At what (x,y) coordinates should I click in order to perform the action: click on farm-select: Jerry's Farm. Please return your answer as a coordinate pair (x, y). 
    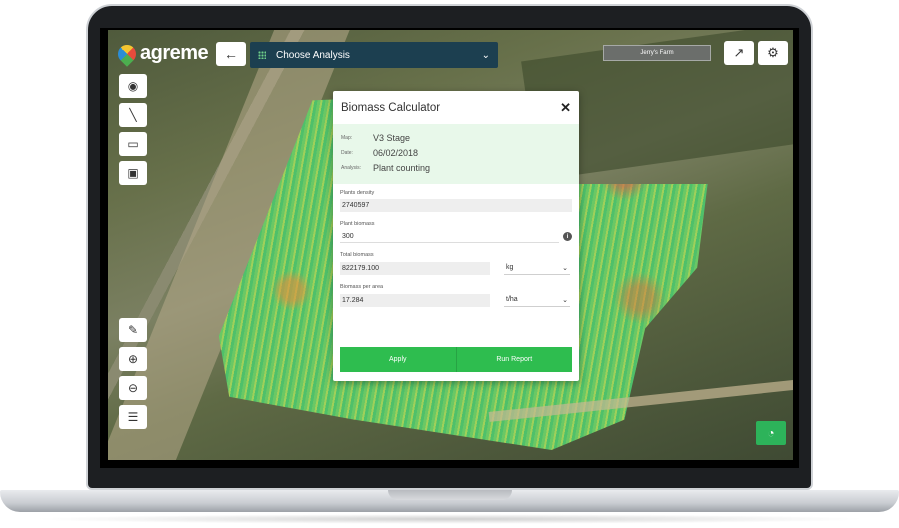
    Looking at the image, I should click on (657, 53).